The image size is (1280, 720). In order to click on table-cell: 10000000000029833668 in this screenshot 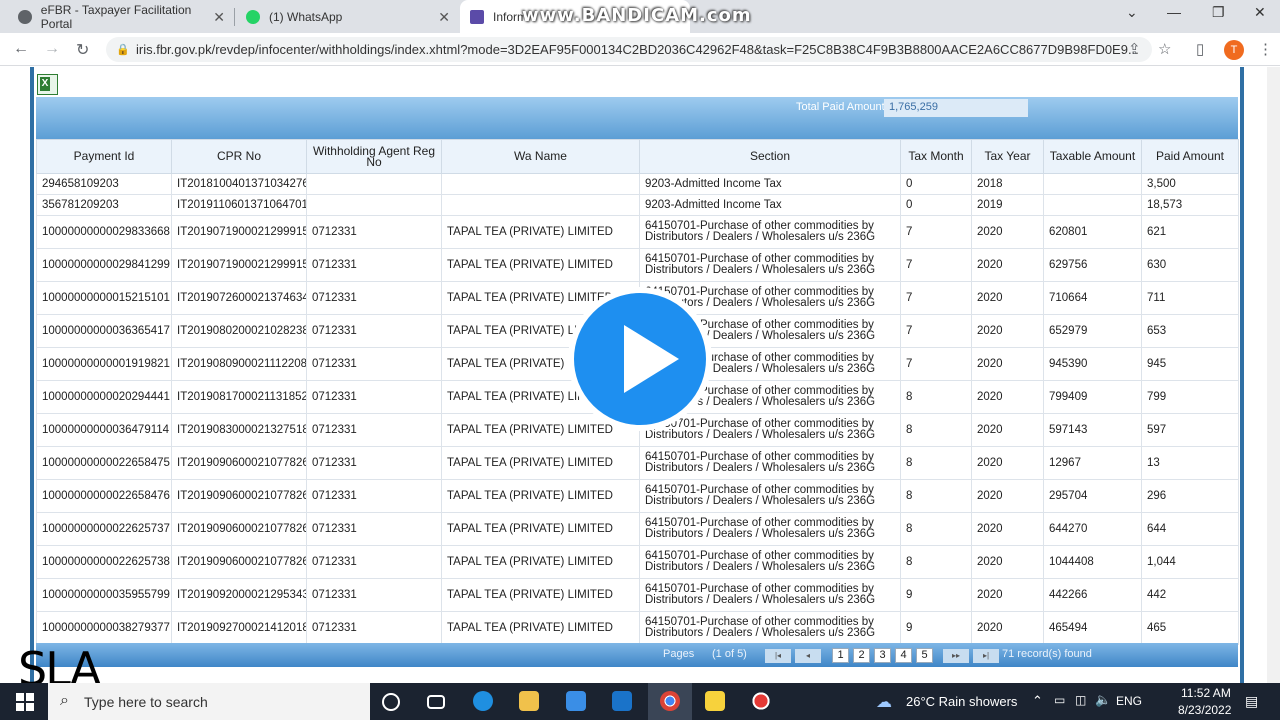, I will do `click(104, 232)`.